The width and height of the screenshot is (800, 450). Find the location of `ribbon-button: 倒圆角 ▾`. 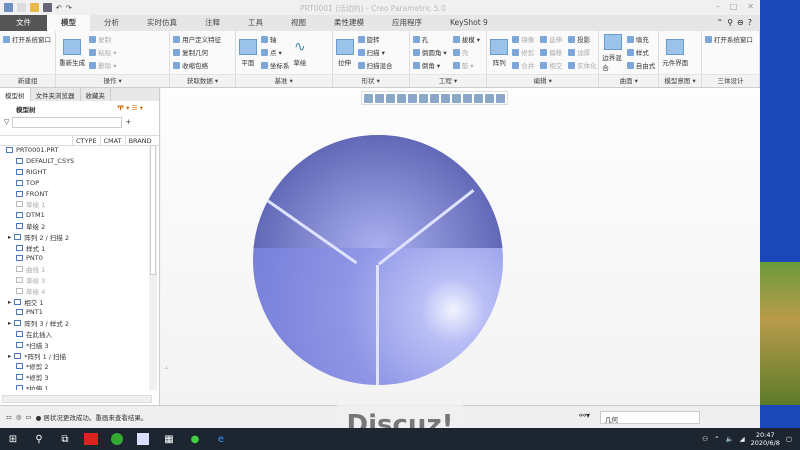

ribbon-button: 倒圆角 ▾ is located at coordinates (429, 52).